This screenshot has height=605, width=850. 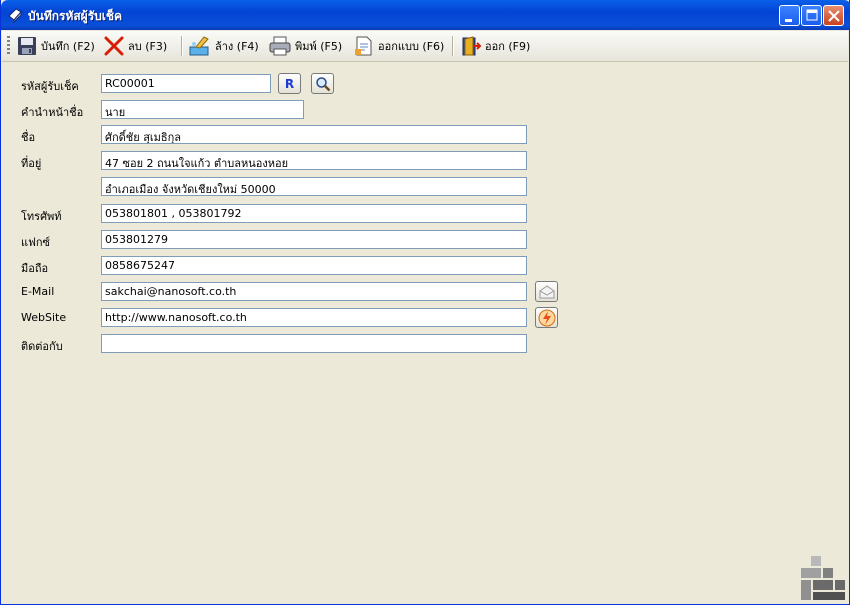 What do you see at coordinates (28, 137) in the screenshot?
I see `name-label: ชื่อ` at bounding box center [28, 137].